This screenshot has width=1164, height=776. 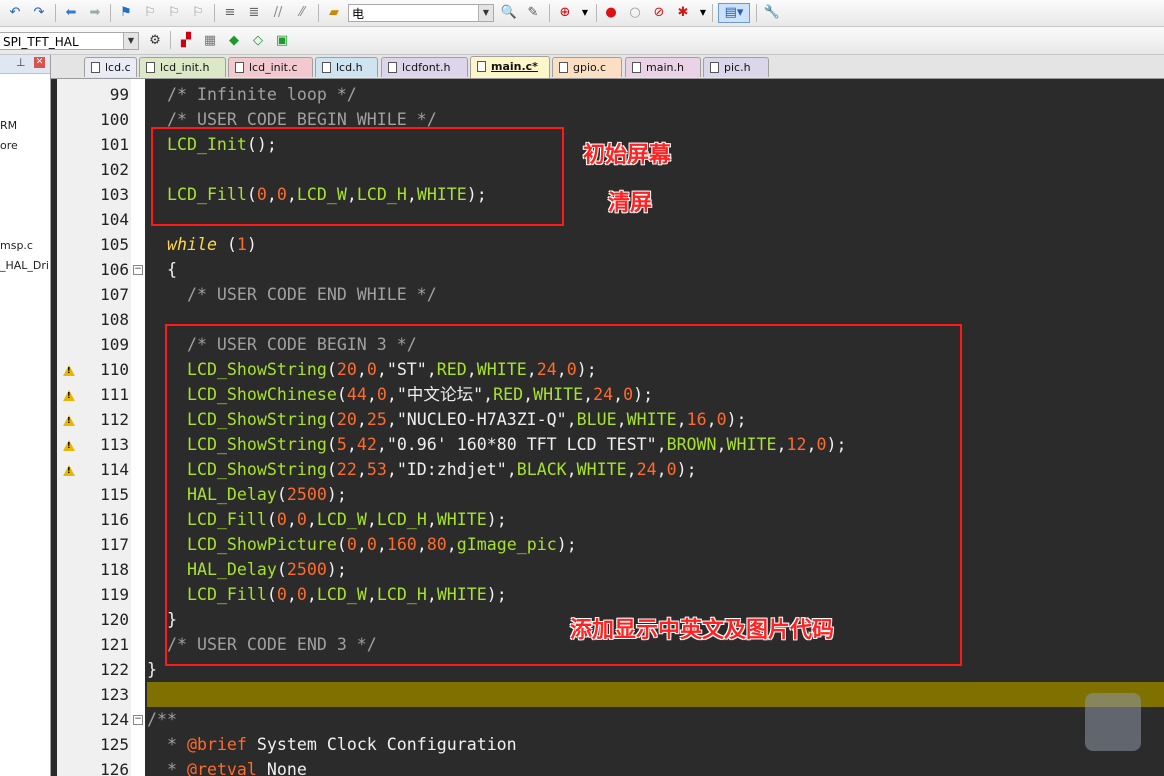 What do you see at coordinates (346, 67) in the screenshot?
I see `tab-lcd-h: lcd.h` at bounding box center [346, 67].